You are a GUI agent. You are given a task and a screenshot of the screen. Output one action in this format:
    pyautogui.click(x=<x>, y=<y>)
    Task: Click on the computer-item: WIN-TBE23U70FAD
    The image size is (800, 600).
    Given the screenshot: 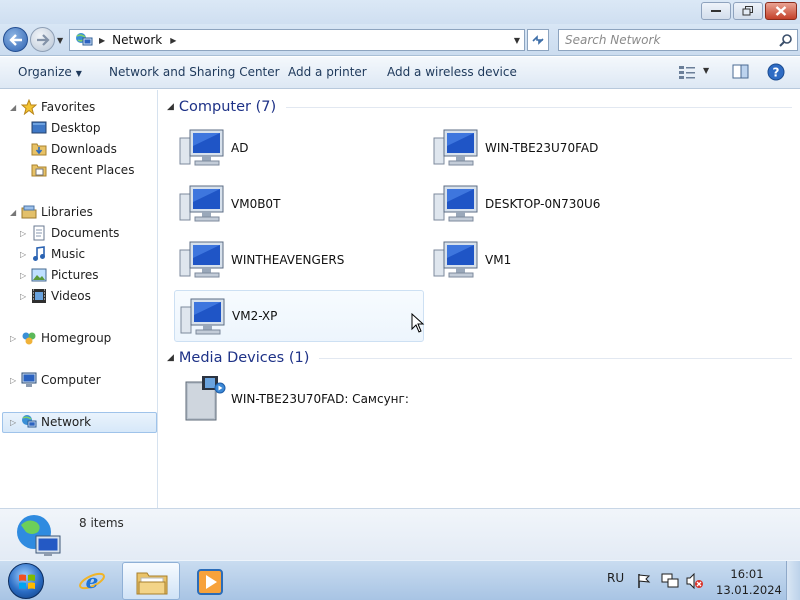 What is the action you would take?
    pyautogui.click(x=553, y=148)
    